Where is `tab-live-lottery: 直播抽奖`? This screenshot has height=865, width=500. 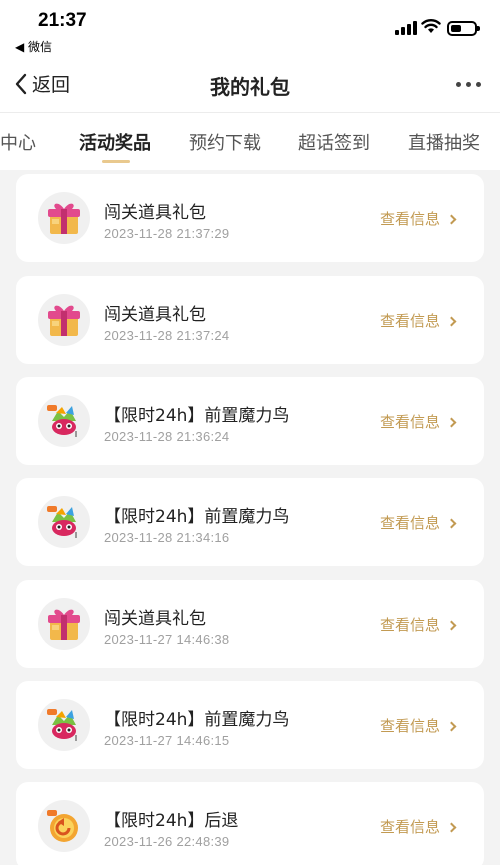 tab-live-lottery: 直播抽奖 is located at coordinates (444, 142).